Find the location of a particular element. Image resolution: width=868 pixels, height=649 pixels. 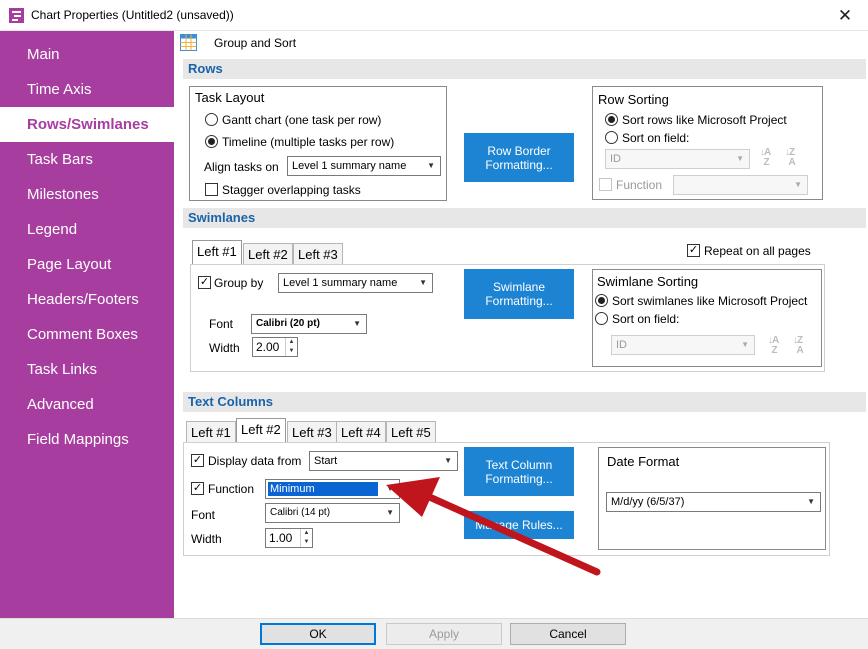

sort-rows-field-radio is located at coordinates (611, 137).